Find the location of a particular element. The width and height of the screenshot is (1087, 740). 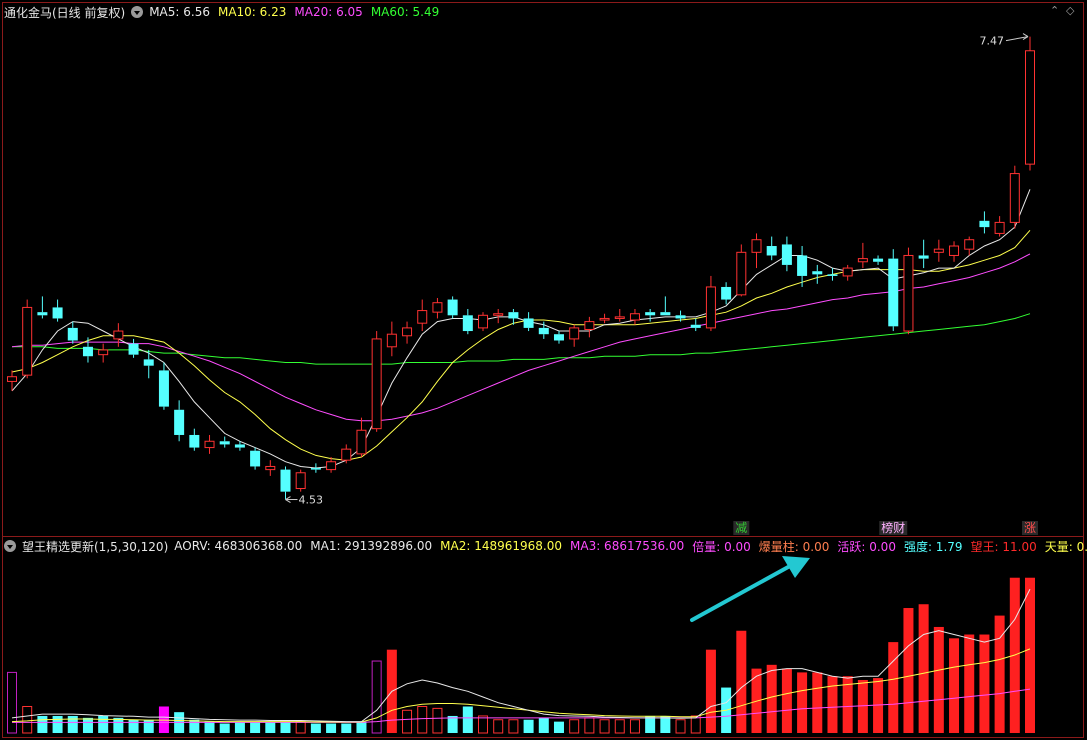

signal-marker: 减 is located at coordinates (741, 528).